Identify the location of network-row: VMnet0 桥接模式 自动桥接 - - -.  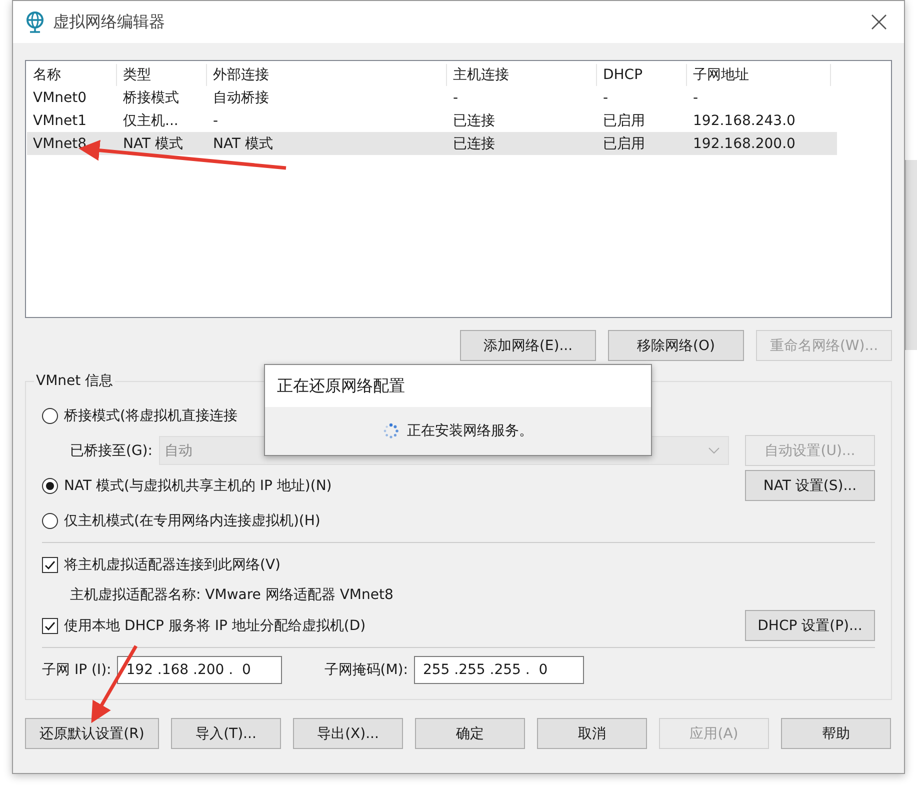
(432, 97).